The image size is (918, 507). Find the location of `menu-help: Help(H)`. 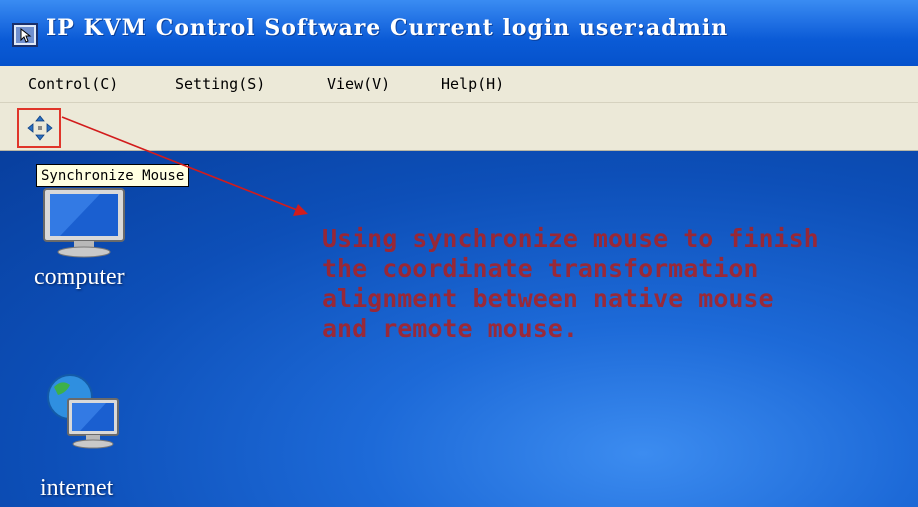

menu-help: Help(H) is located at coordinates (472, 84).